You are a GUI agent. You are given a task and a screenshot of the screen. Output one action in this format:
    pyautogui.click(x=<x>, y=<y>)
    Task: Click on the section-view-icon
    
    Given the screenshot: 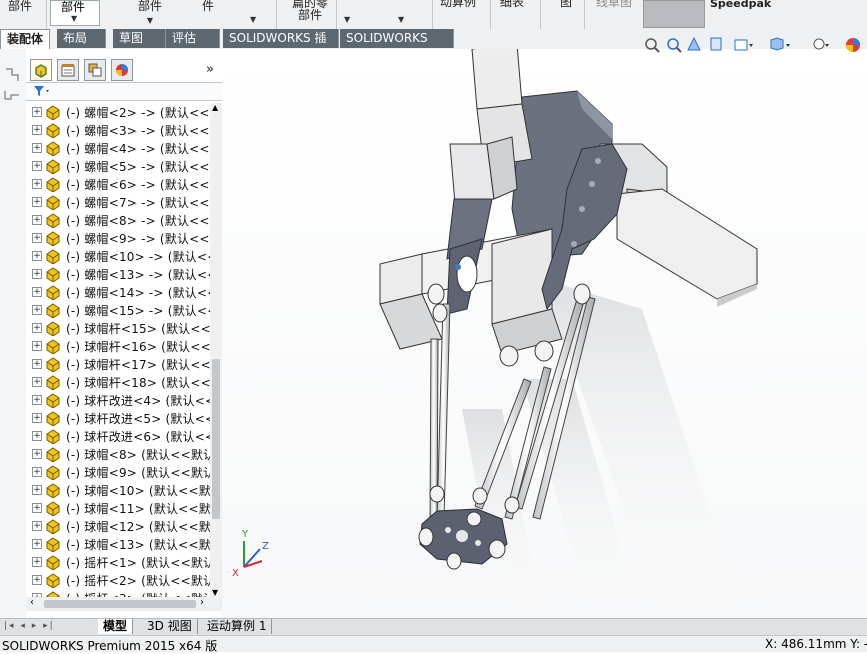 What is the action you would take?
    pyautogui.click(x=716, y=44)
    